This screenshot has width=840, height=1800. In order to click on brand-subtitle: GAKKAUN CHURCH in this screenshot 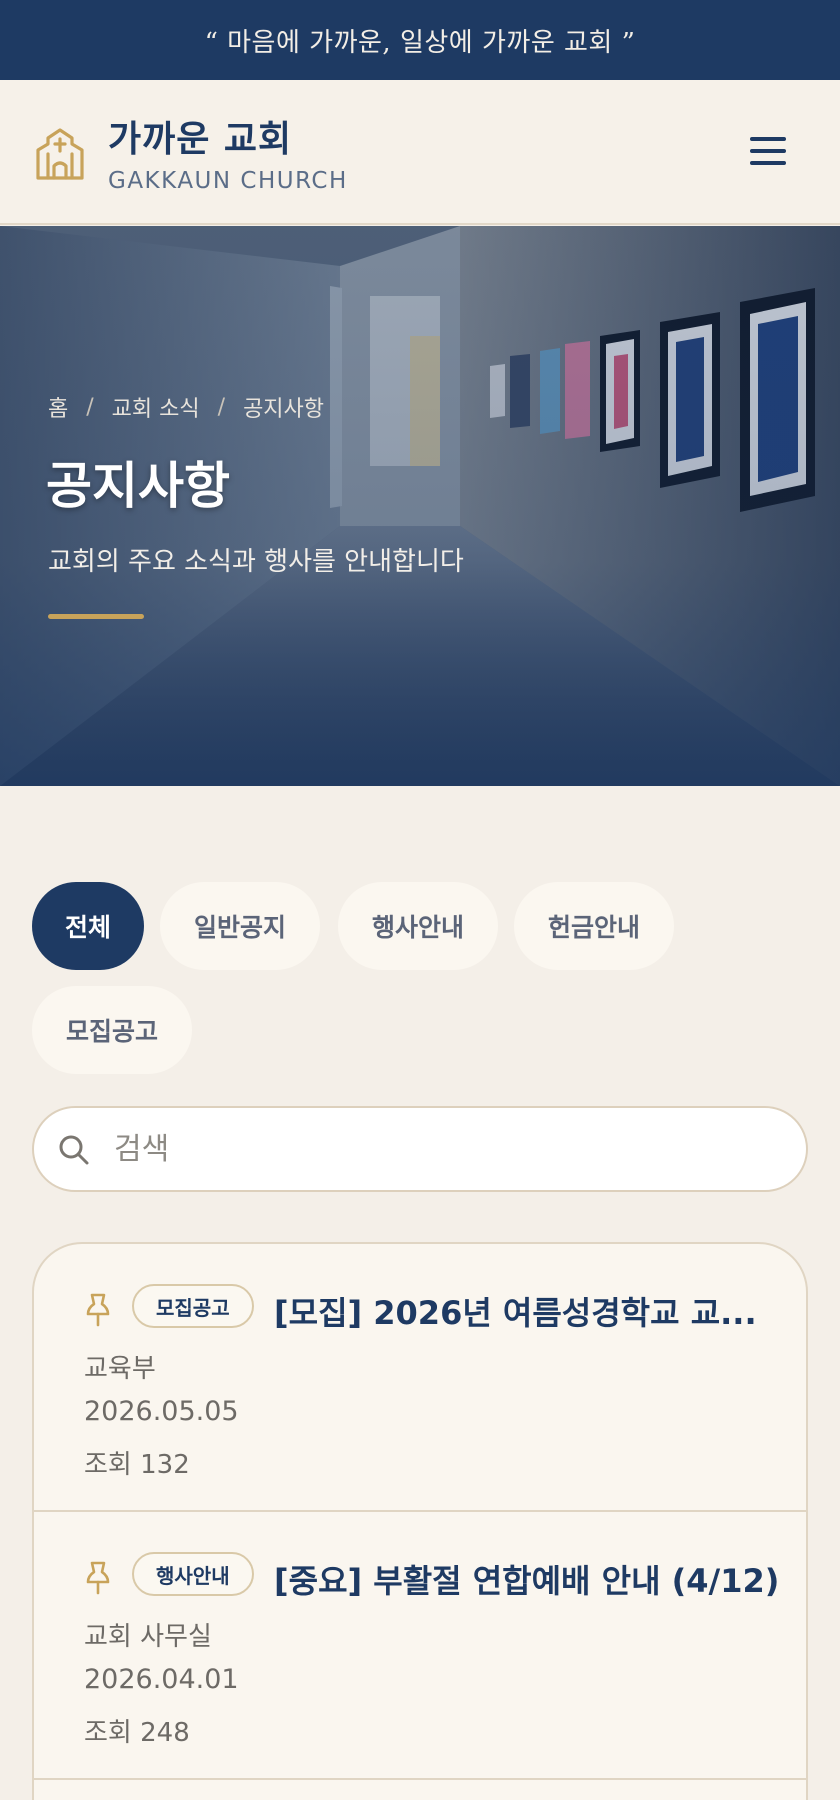, I will do `click(228, 181)`.